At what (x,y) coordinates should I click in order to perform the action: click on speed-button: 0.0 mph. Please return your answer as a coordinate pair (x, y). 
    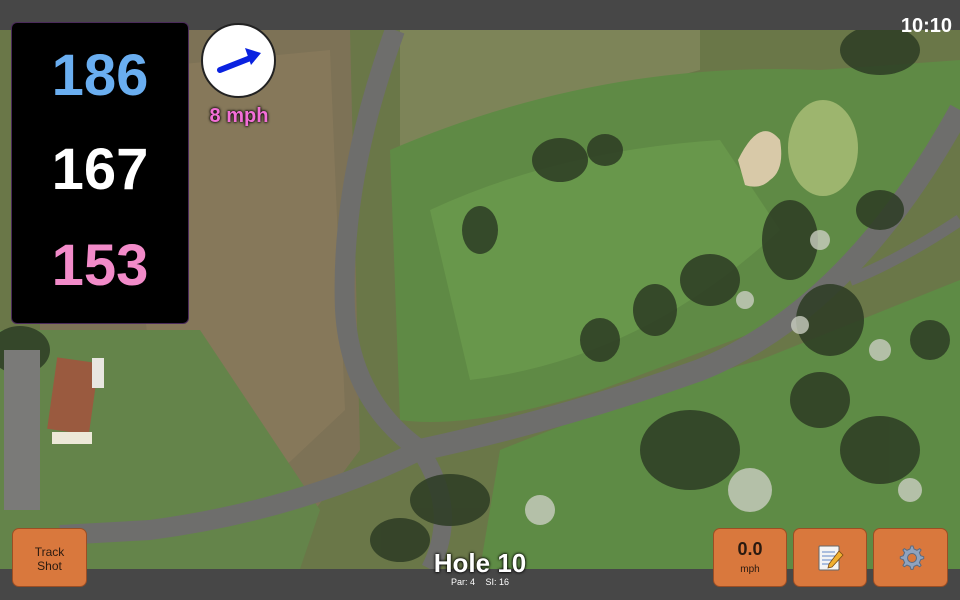
    Looking at the image, I should click on (750, 557).